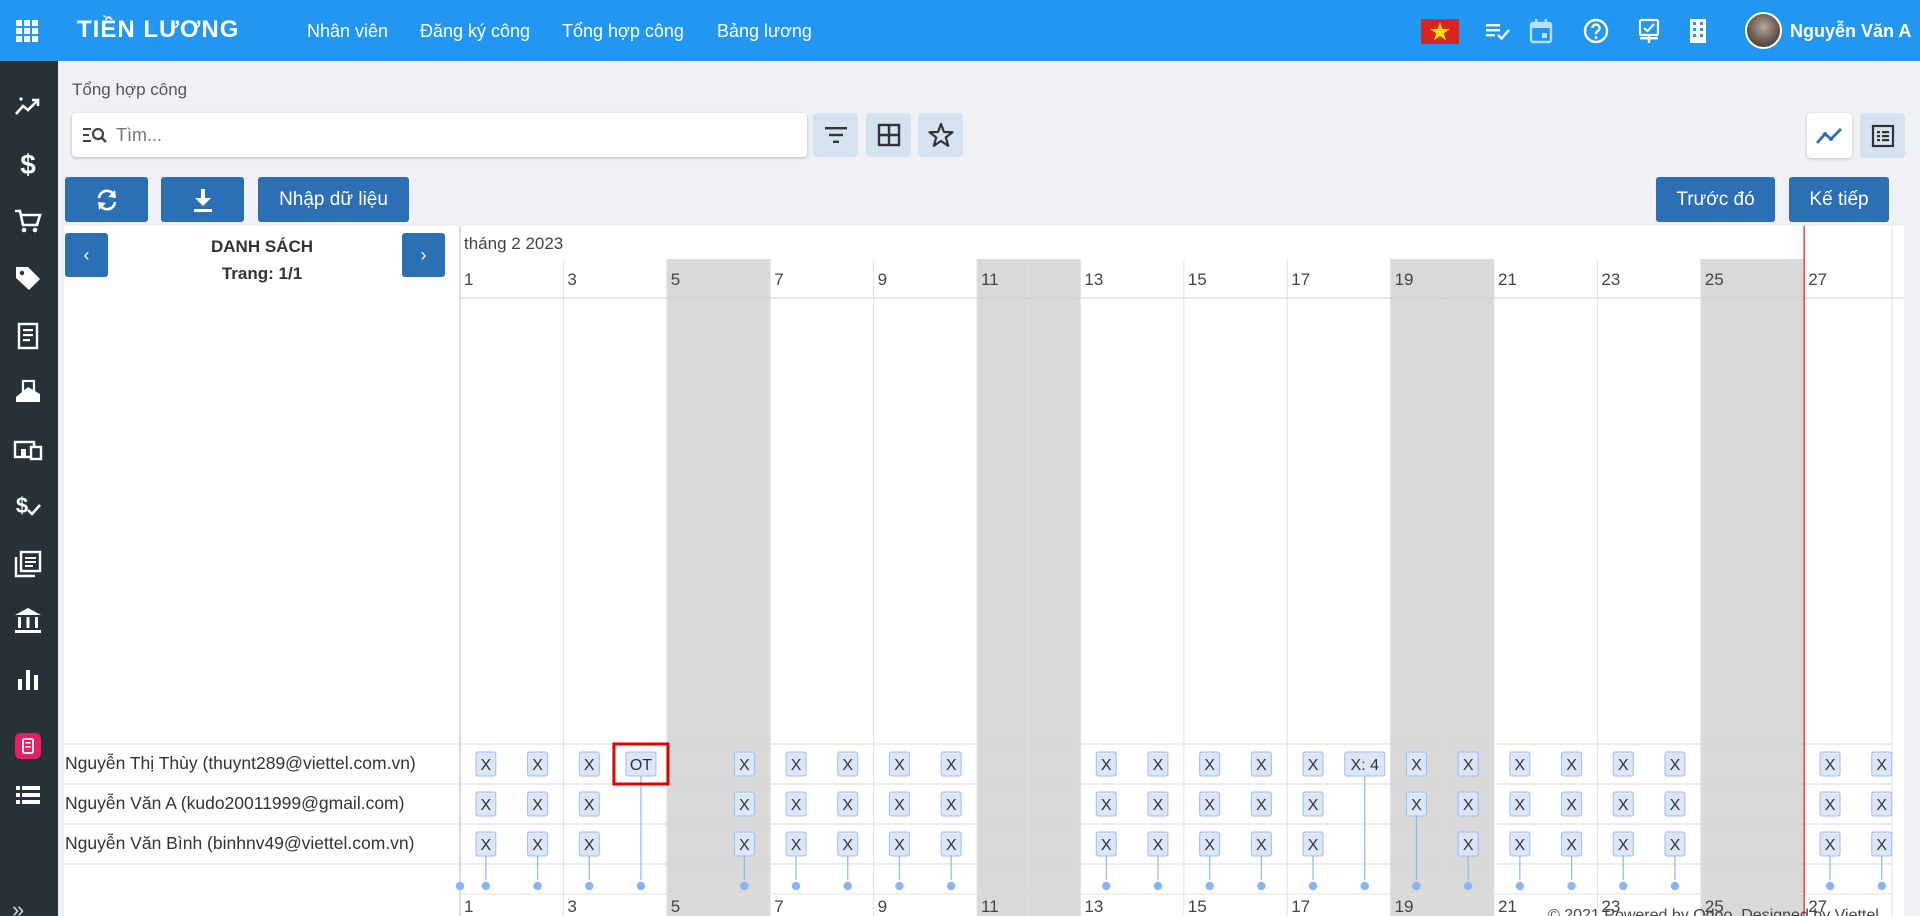 The height and width of the screenshot is (916, 1920). I want to click on day-label: 5, so click(675, 279).